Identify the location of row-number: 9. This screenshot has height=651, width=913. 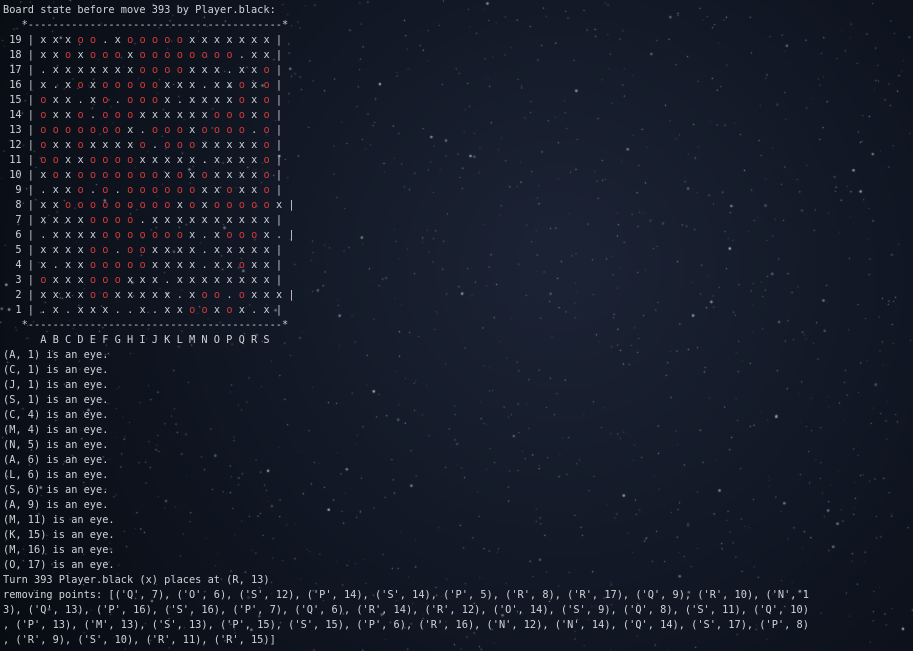
(12, 190).